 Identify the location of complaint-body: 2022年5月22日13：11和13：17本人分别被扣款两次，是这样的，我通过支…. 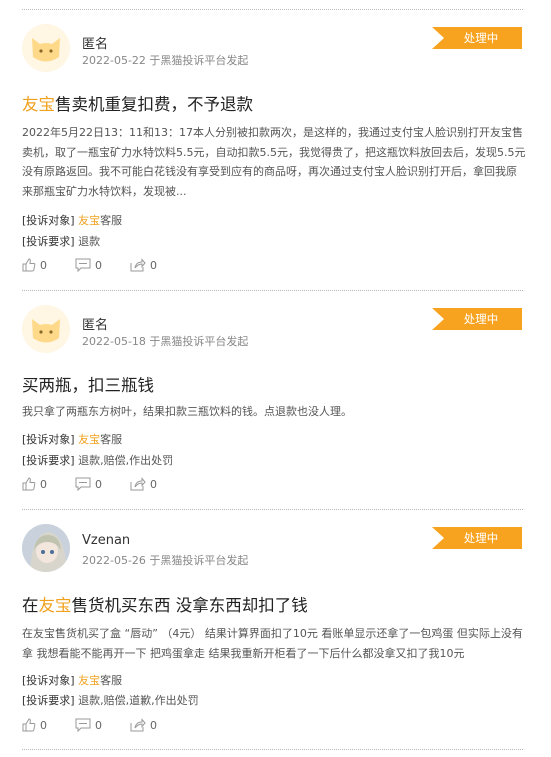
(274, 162).